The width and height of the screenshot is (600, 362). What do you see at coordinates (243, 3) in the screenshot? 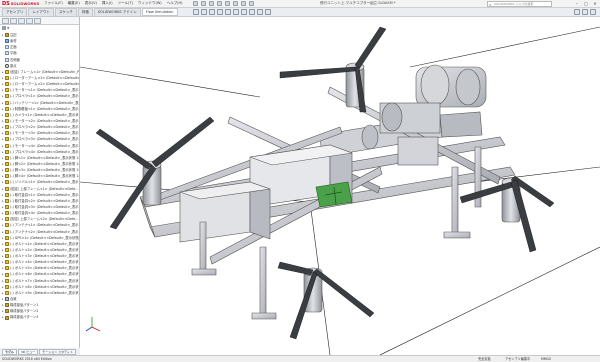
I see `rebuild-icon` at bounding box center [243, 3].